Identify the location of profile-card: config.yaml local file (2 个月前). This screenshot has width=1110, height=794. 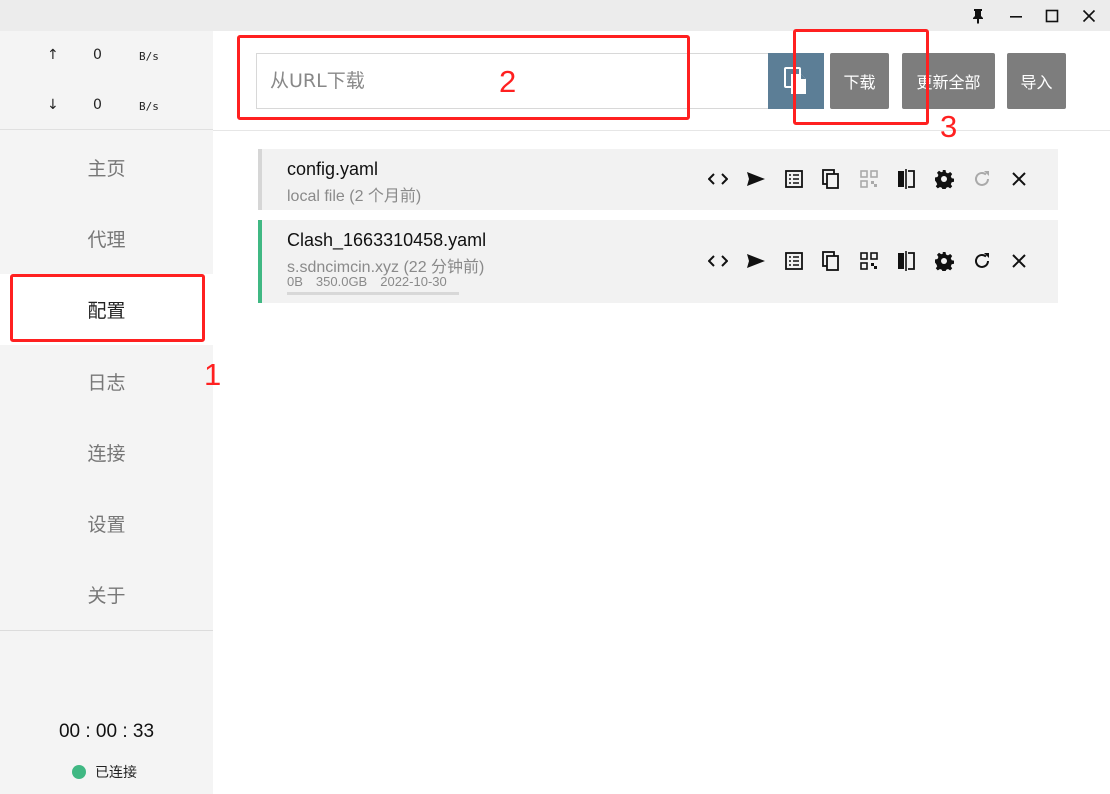
(658, 179).